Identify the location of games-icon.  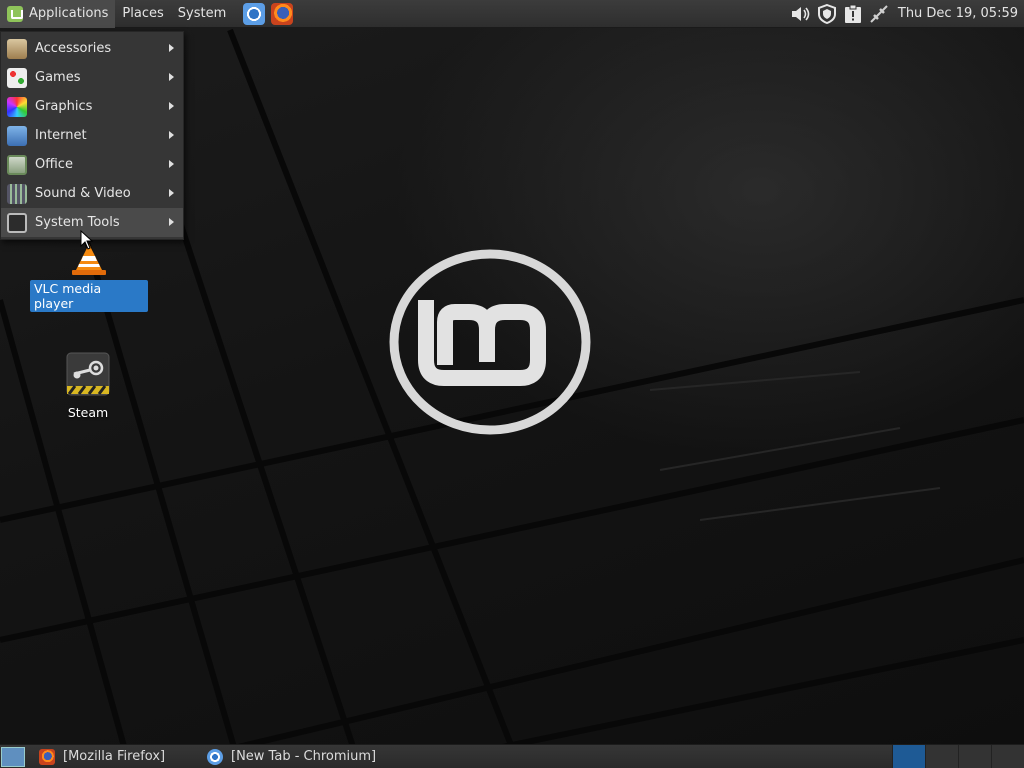
(17, 77).